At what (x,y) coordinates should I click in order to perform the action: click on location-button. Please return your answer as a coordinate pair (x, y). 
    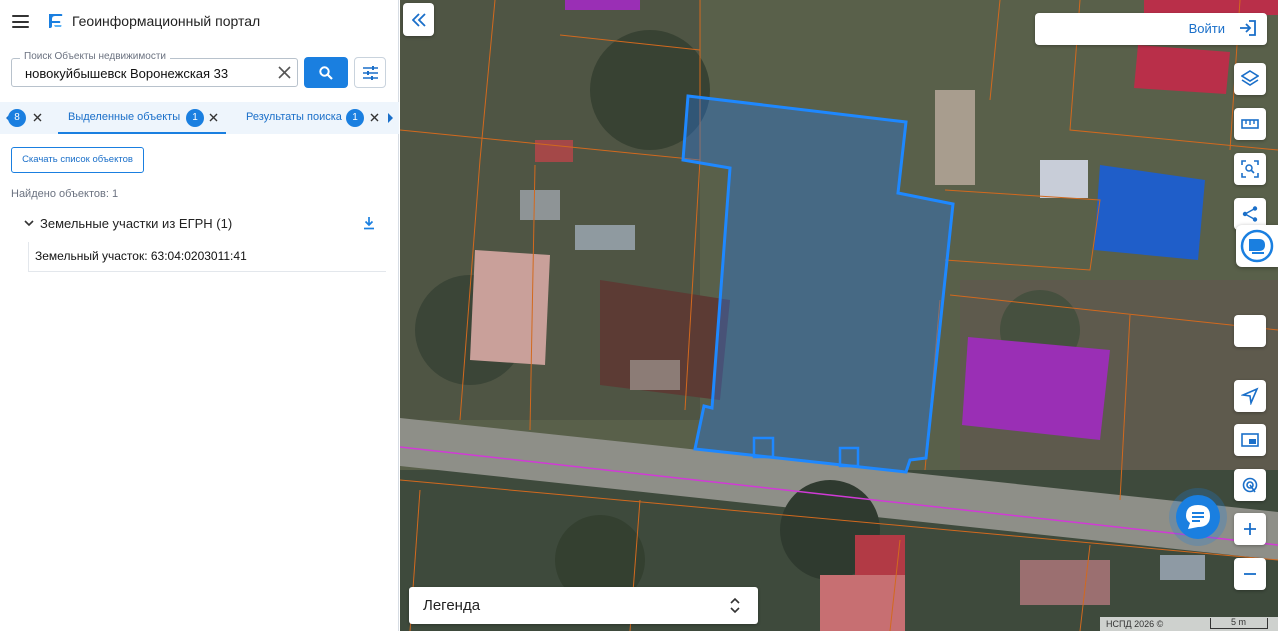
    Looking at the image, I should click on (1250, 485).